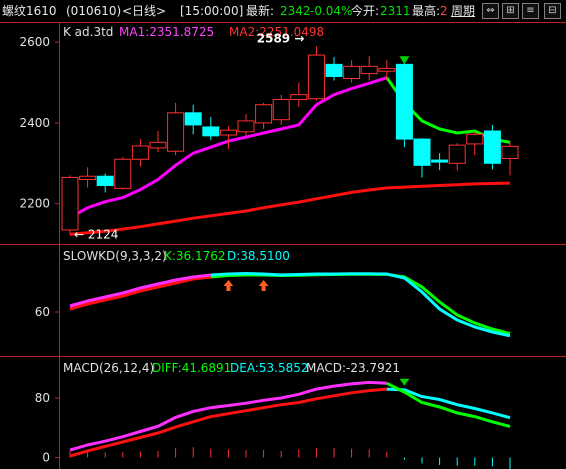 The width and height of the screenshot is (566, 469). What do you see at coordinates (88, 32) in the screenshot?
I see `kline-title: K ad.3td` at bounding box center [88, 32].